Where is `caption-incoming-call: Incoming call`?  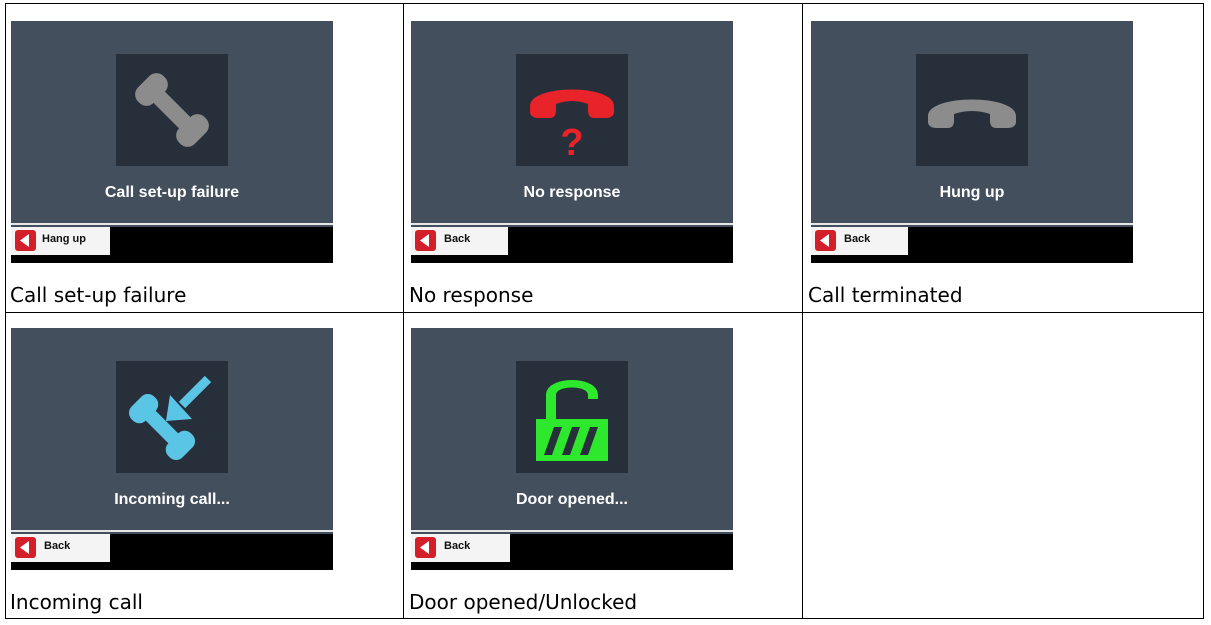
caption-incoming-call: Incoming call is located at coordinates (76, 602).